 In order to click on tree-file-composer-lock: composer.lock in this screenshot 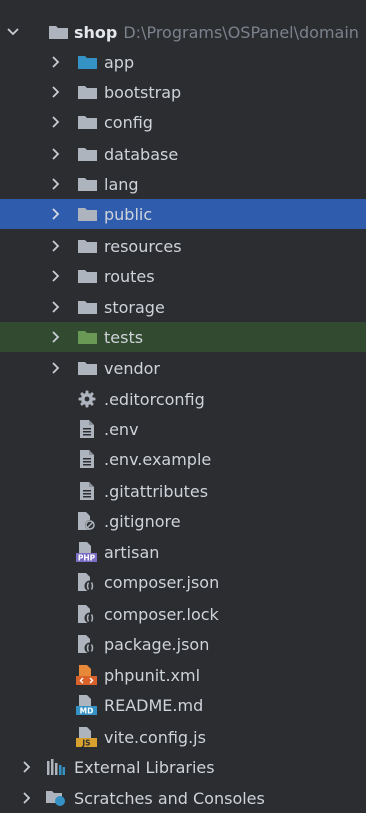, I will do `click(183, 614)`.